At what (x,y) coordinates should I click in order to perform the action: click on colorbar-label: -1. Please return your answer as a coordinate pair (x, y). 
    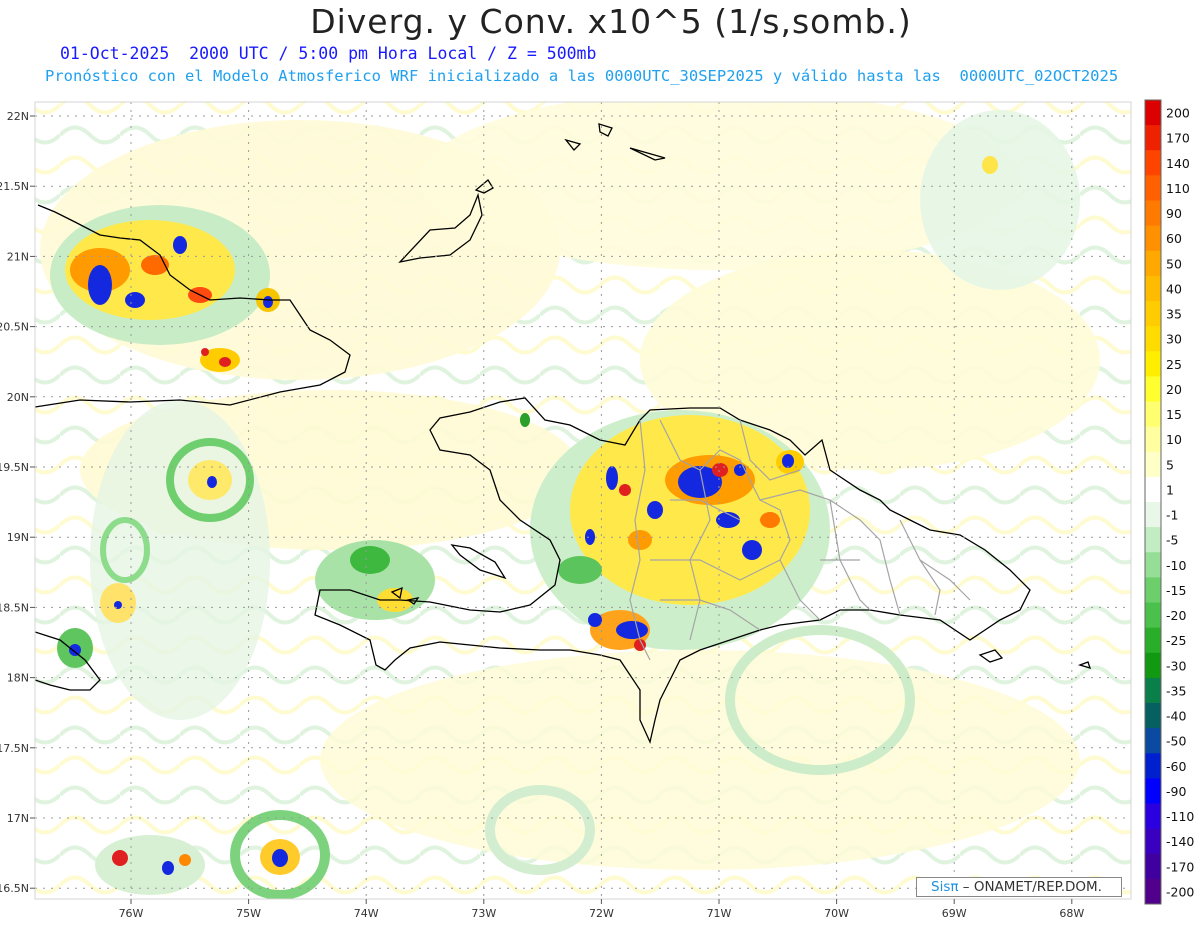
    Looking at the image, I should click on (1172, 515).